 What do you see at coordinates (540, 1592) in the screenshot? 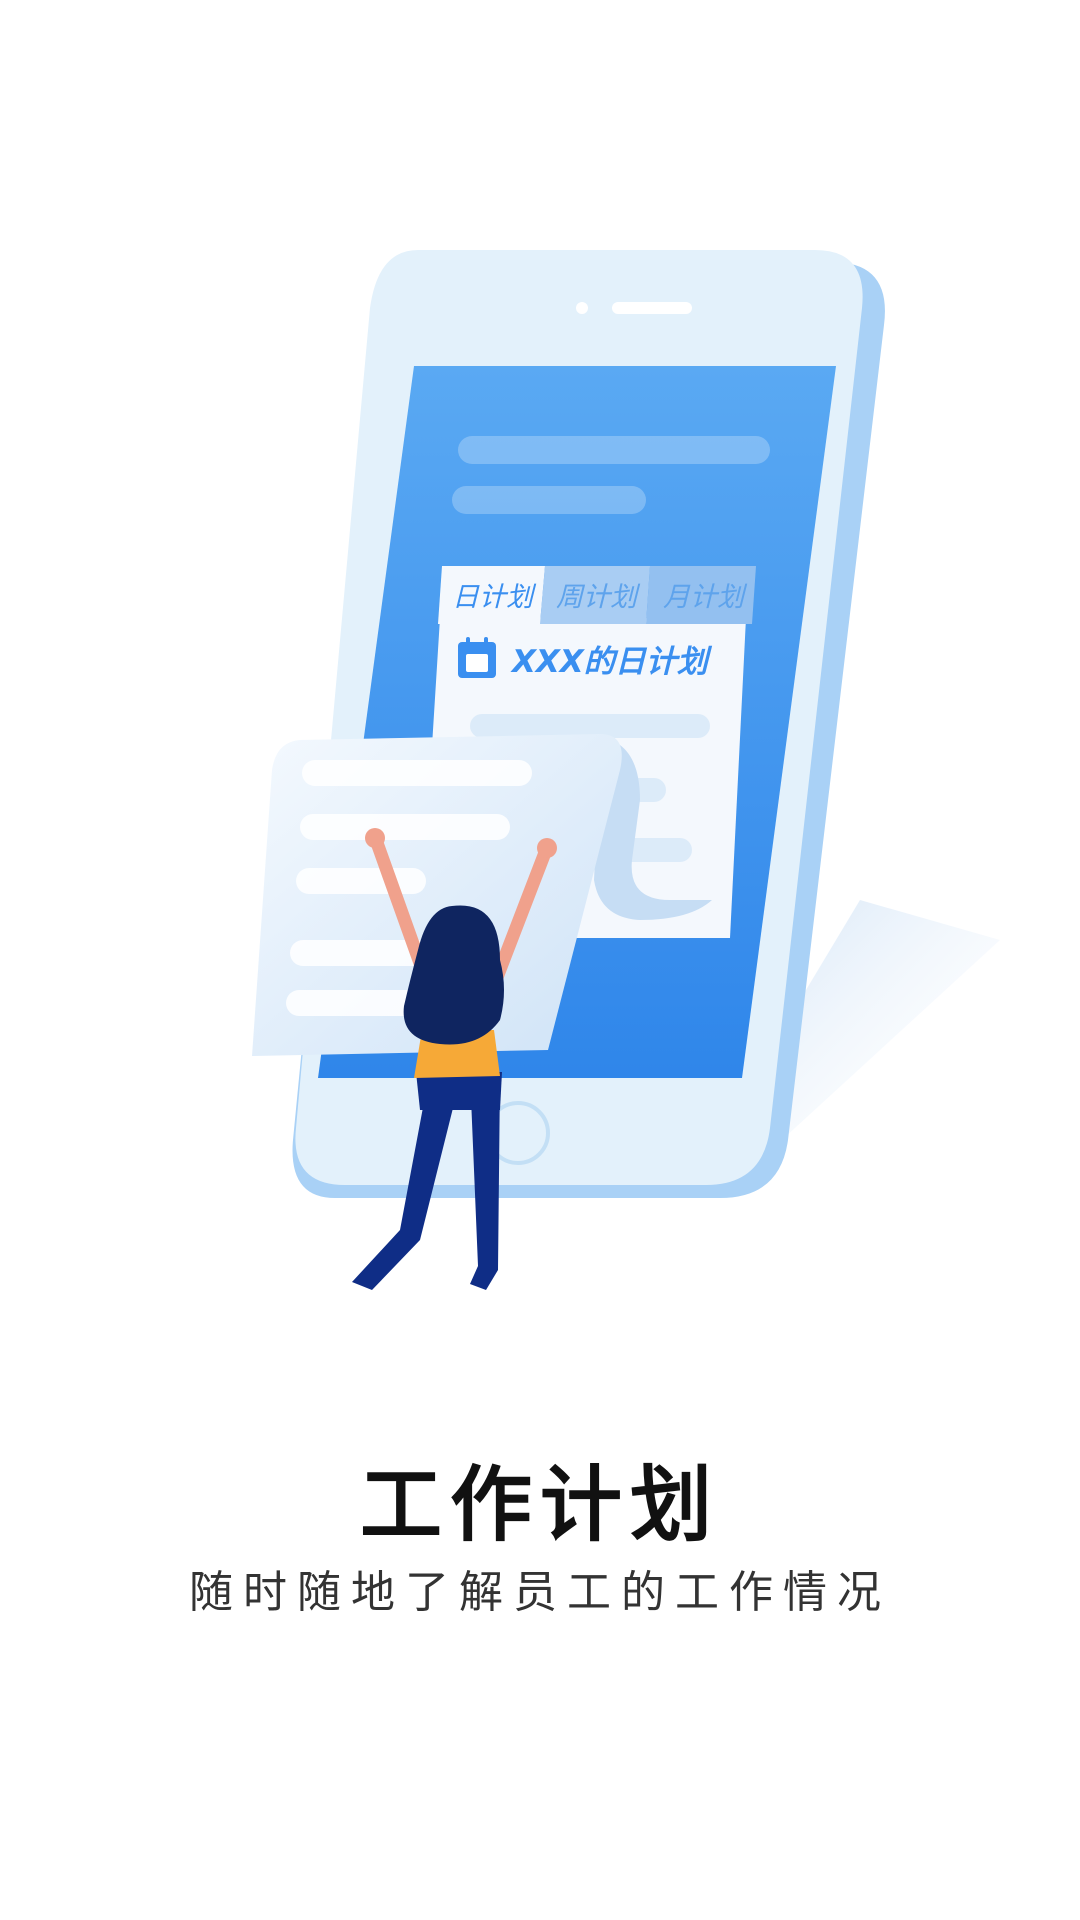
I see `page-subtitle: 随时随地了解员工的工作情况` at bounding box center [540, 1592].